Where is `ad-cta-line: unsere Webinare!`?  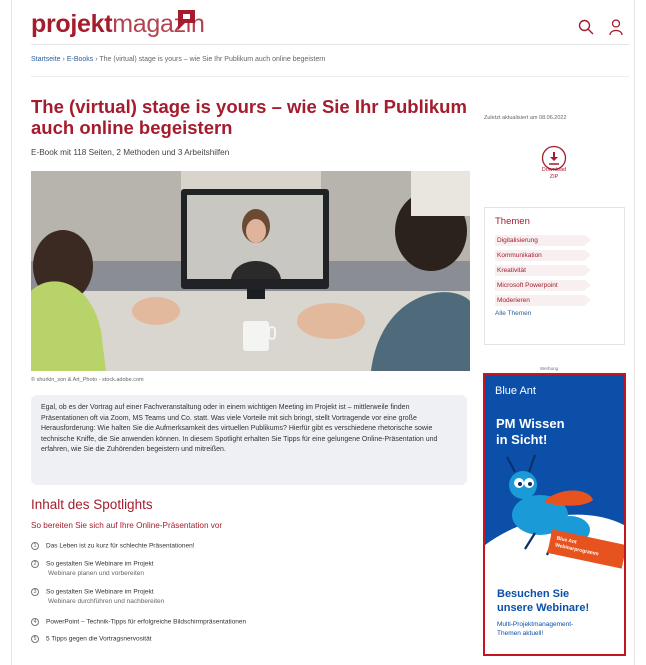 ad-cta-line: unsere Webinare! is located at coordinates (543, 608).